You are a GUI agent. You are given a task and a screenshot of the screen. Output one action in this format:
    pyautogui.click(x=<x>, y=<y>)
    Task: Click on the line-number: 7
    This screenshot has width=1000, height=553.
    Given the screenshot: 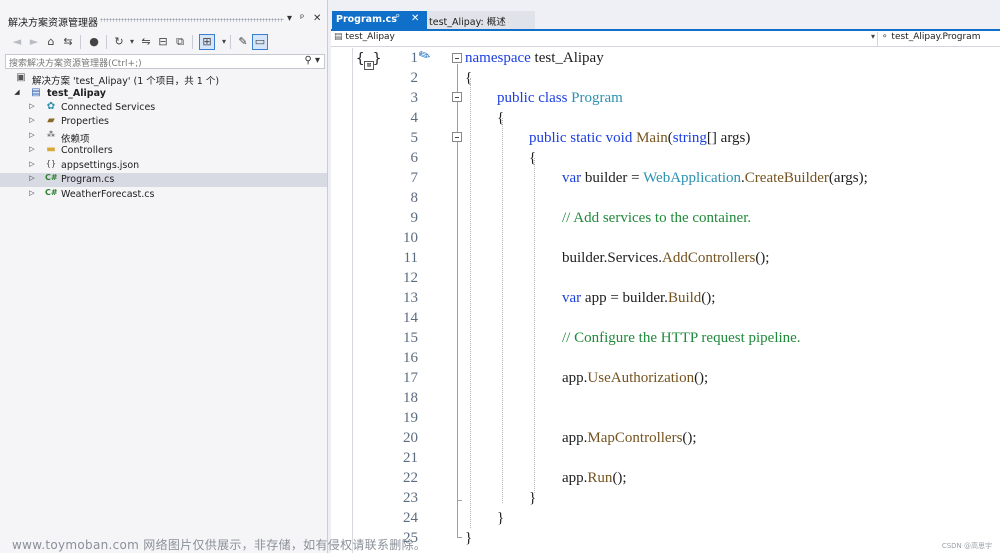 What is the action you would take?
    pyautogui.click(x=414, y=178)
    